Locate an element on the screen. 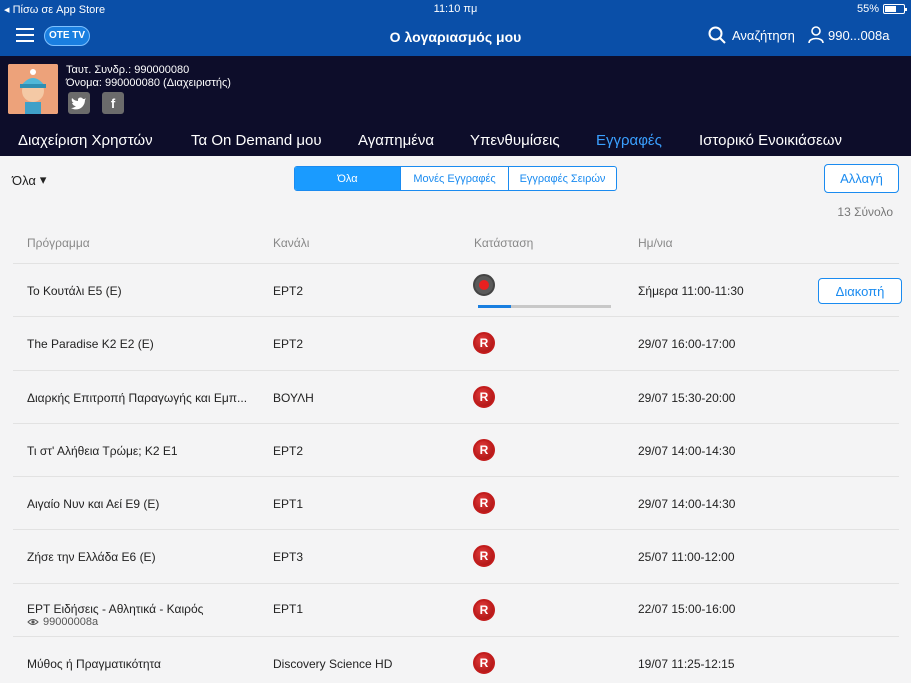 Image resolution: width=911 pixels, height=683 pixels. change-button: Αλλαγή is located at coordinates (861, 178).